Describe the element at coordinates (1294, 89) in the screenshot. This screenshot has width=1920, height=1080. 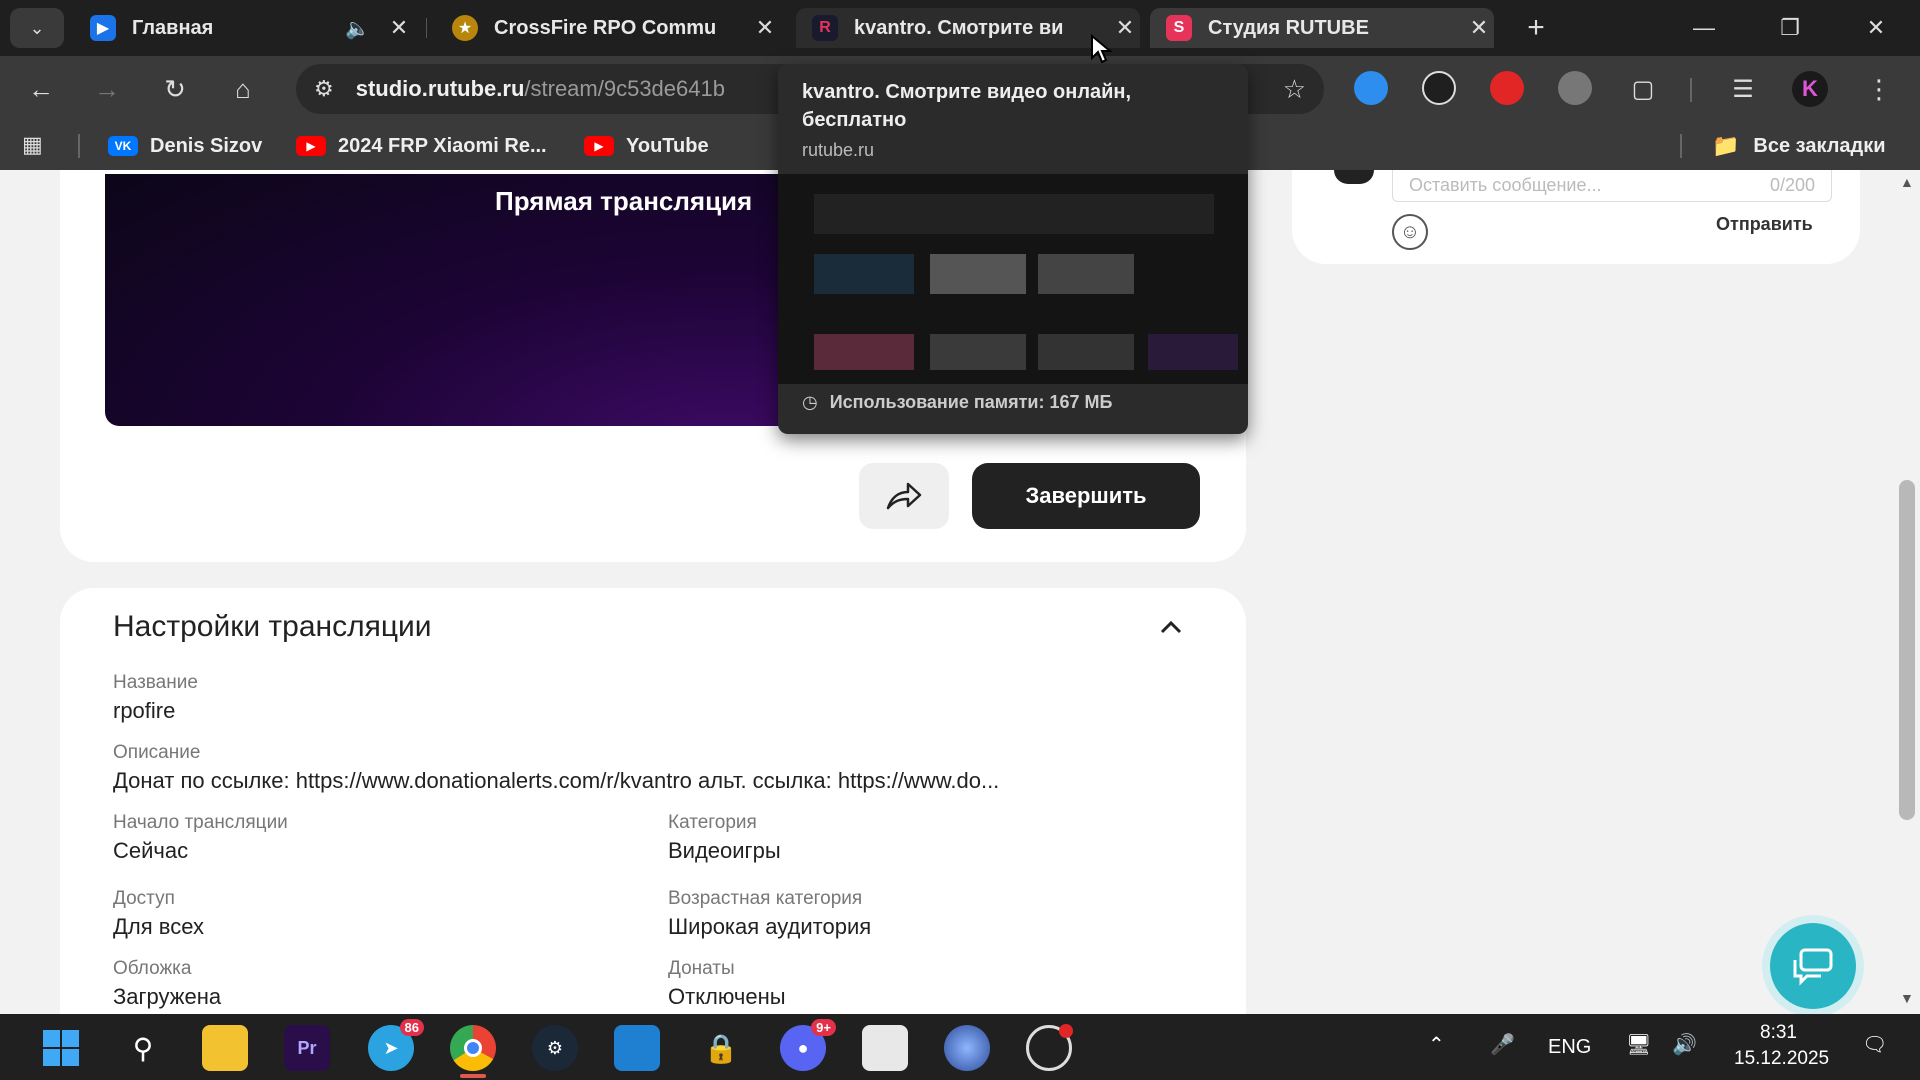
I see `star-icon: ☆` at that location.